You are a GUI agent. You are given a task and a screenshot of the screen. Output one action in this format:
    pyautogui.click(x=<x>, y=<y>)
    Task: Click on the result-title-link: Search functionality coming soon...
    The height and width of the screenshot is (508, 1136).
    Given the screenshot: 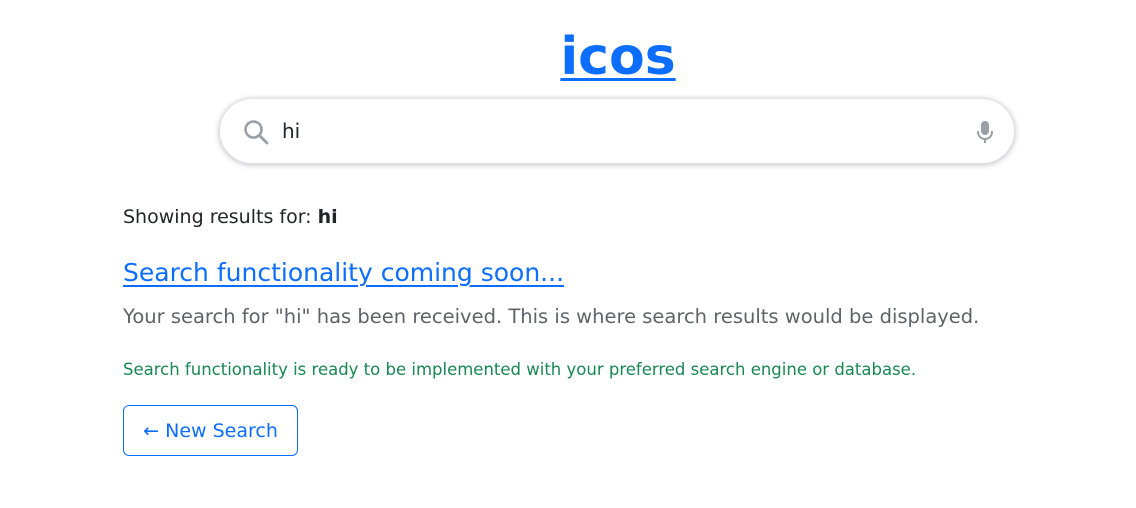 What is the action you would take?
    pyautogui.click(x=343, y=273)
    